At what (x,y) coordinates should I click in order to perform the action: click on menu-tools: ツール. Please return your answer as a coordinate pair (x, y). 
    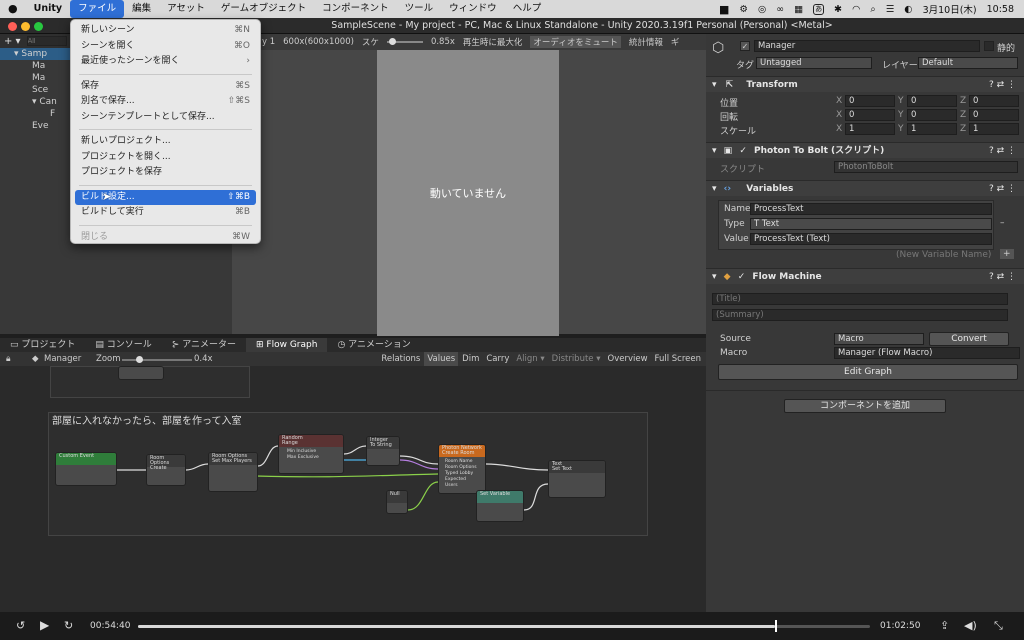
    Looking at the image, I should click on (419, 9).